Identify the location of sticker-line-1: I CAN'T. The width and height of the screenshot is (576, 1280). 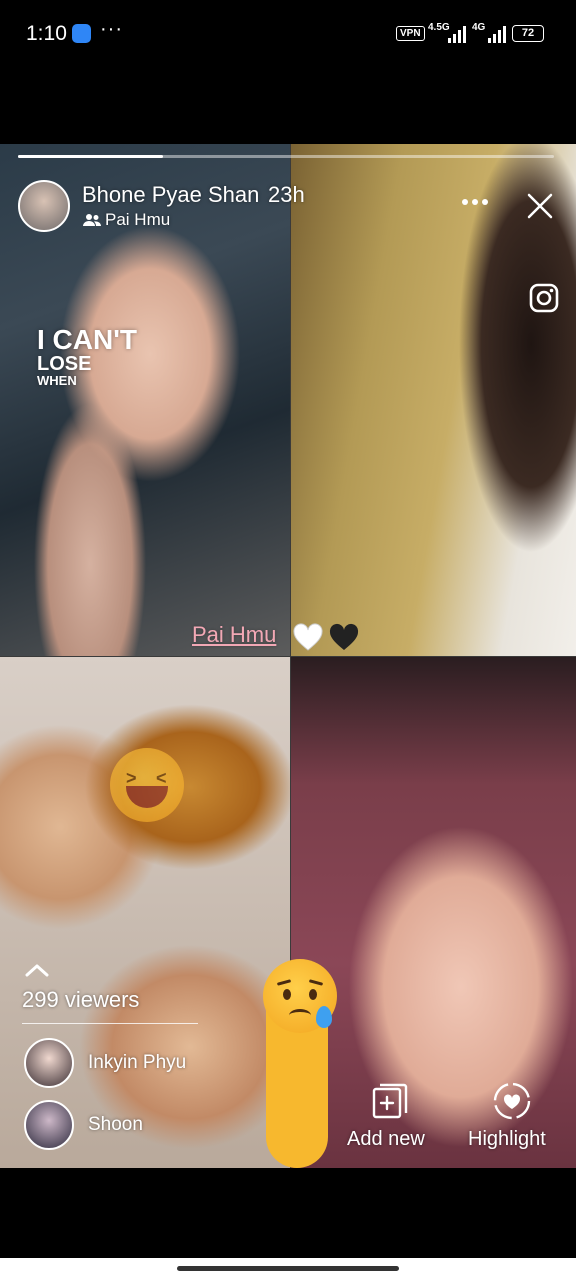
(87, 339).